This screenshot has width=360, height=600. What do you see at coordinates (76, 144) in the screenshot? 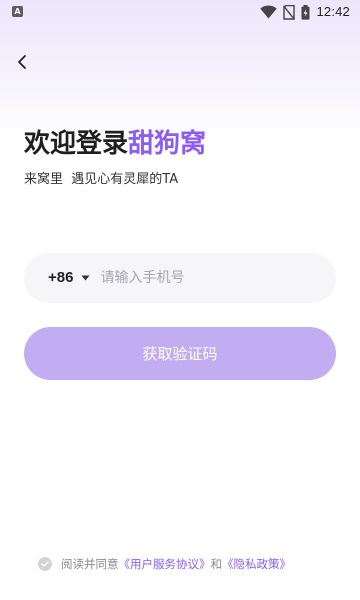
I see `welcome-title-prefix: 欢迎登录` at bounding box center [76, 144].